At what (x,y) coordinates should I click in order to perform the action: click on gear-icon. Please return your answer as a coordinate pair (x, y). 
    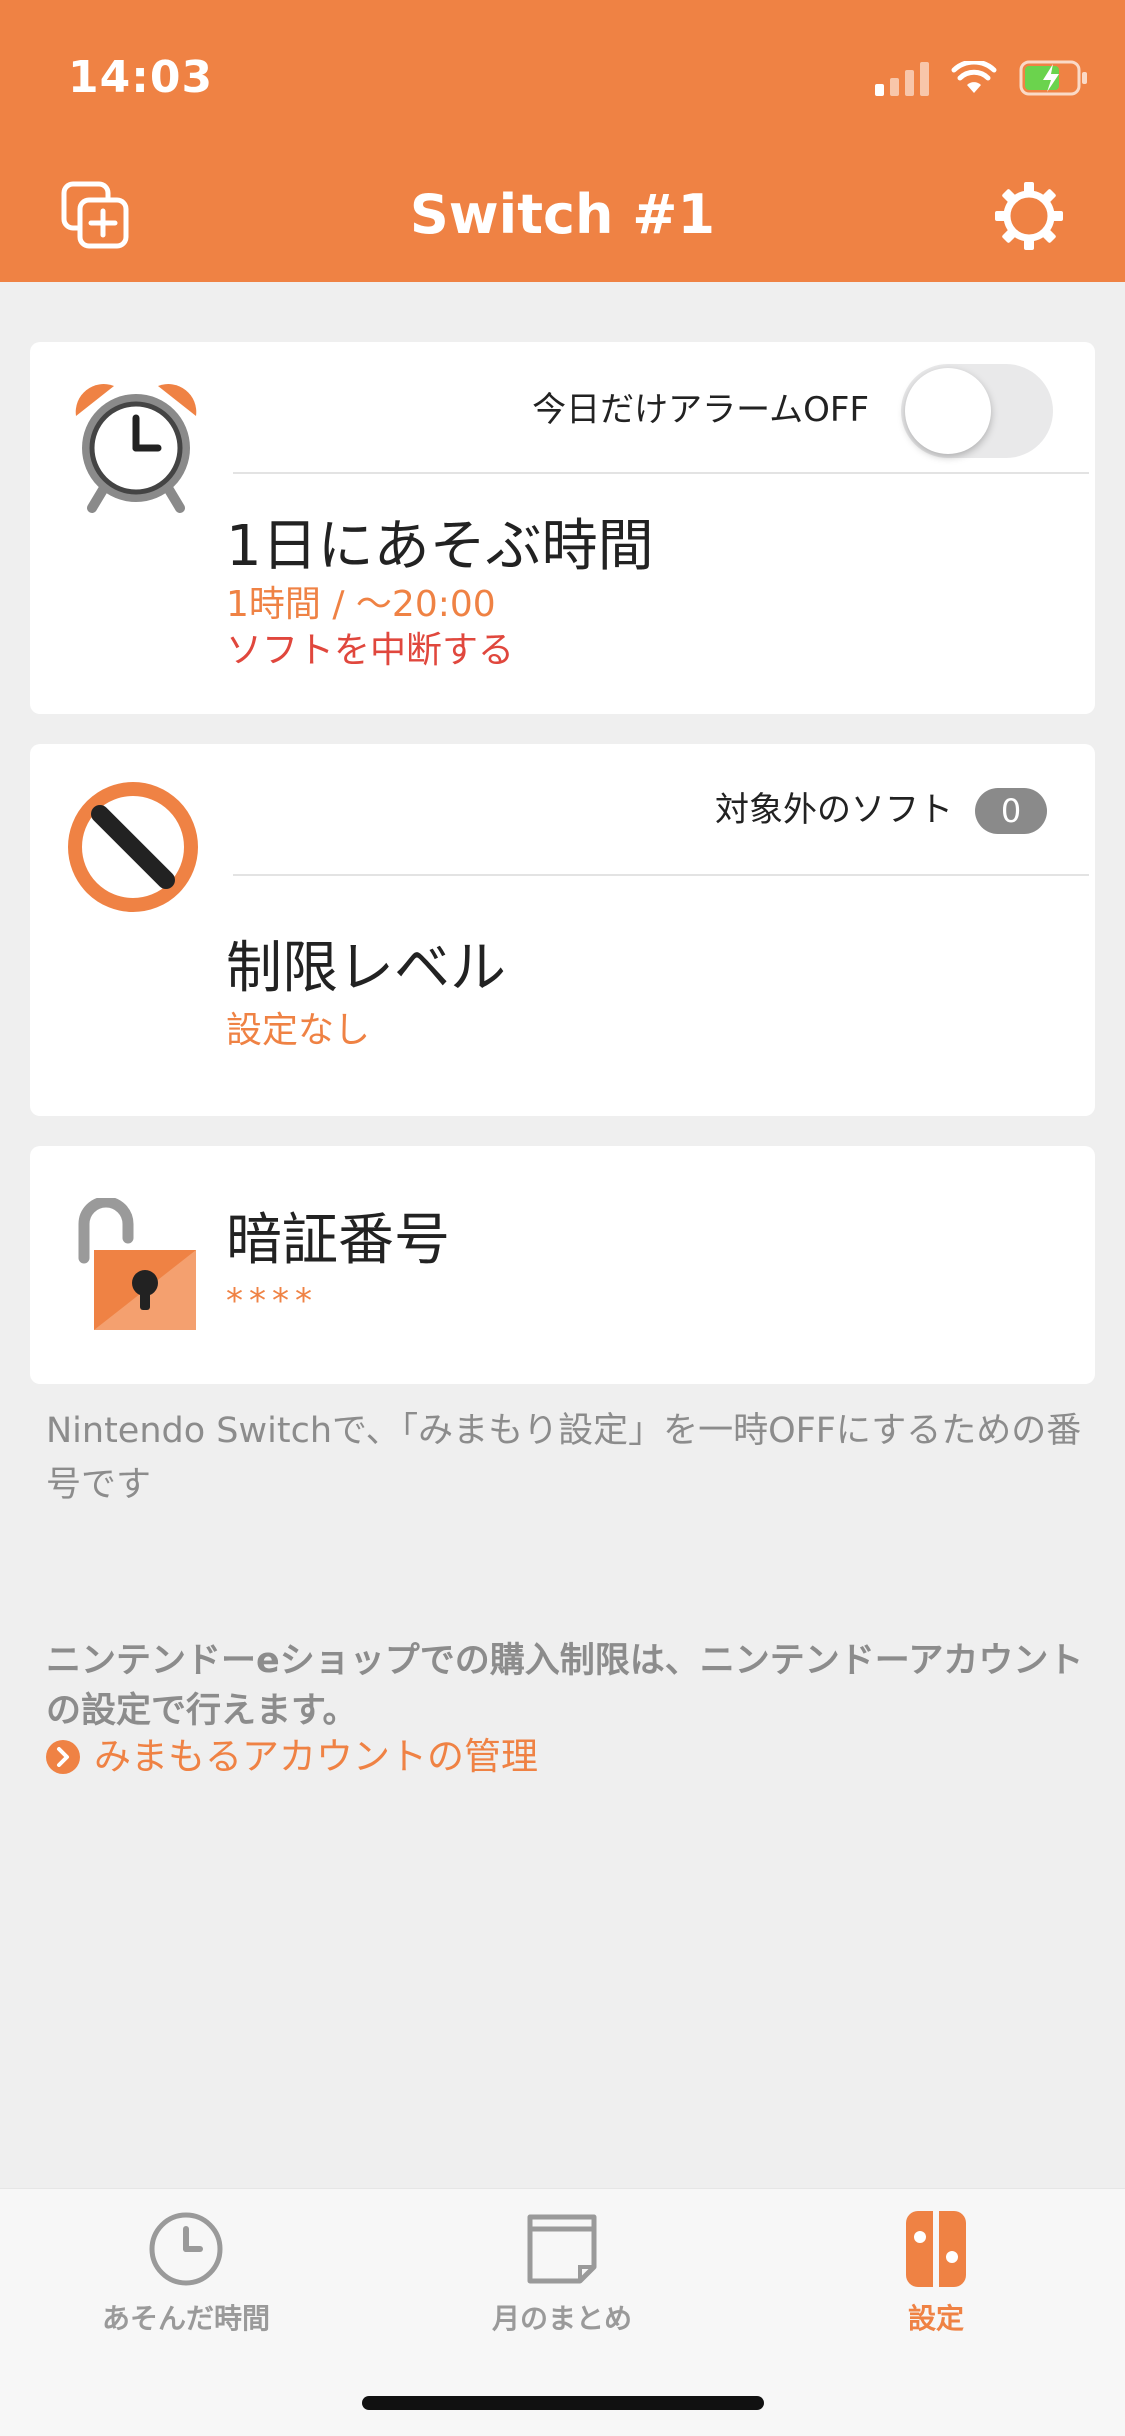
    Looking at the image, I should click on (1029, 216).